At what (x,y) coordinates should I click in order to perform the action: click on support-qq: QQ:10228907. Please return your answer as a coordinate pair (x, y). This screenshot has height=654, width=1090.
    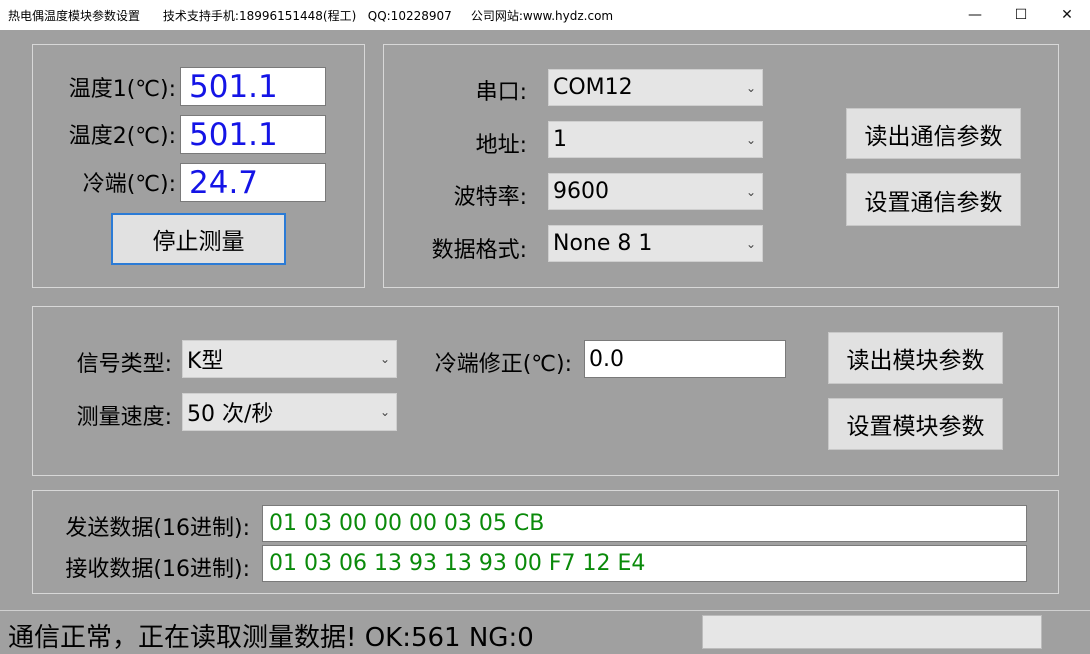
    Looking at the image, I should click on (409, 16).